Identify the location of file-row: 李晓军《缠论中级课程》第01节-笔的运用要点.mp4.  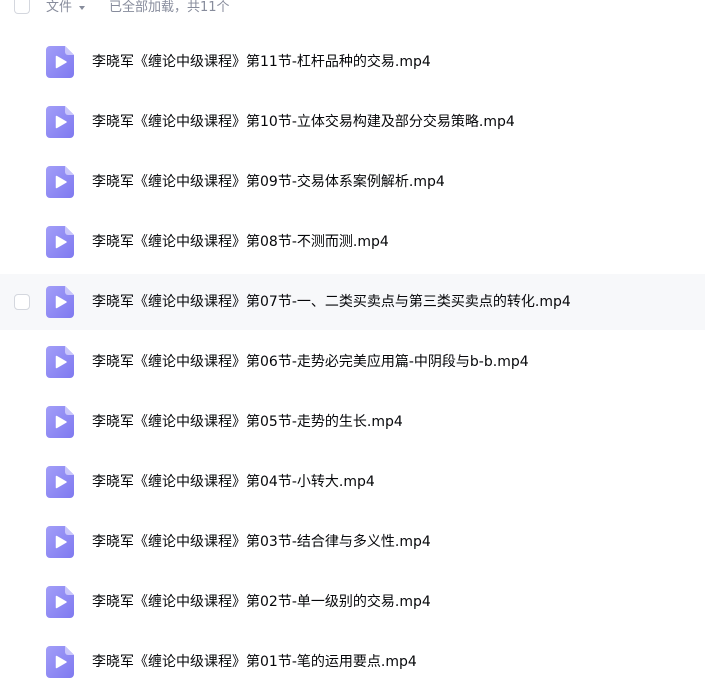
(352, 662).